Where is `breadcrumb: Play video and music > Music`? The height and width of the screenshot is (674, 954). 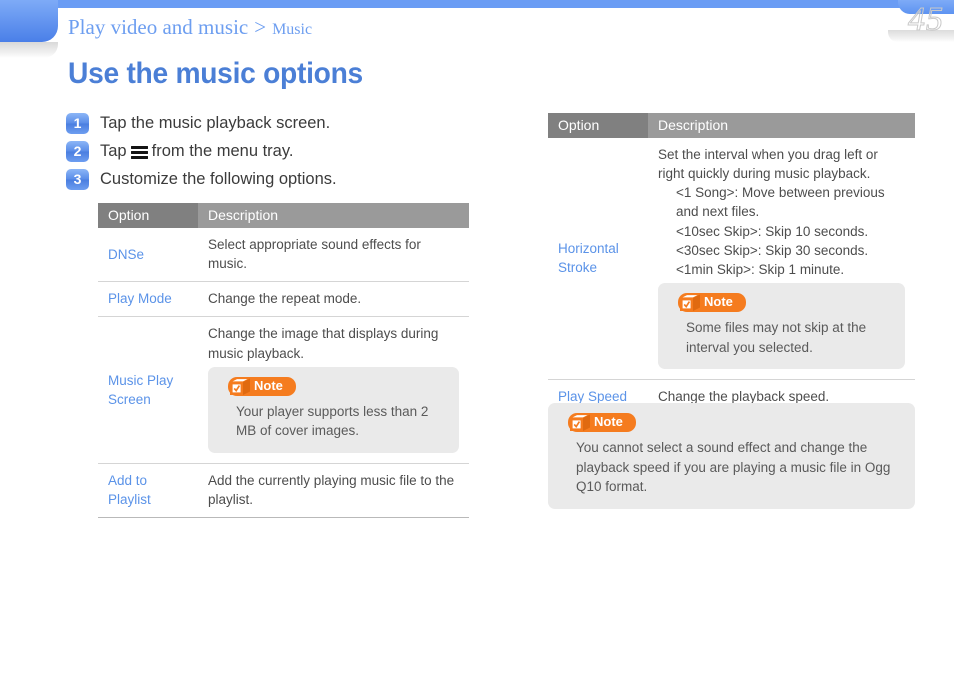 breadcrumb: Play video and music > Music is located at coordinates (190, 27).